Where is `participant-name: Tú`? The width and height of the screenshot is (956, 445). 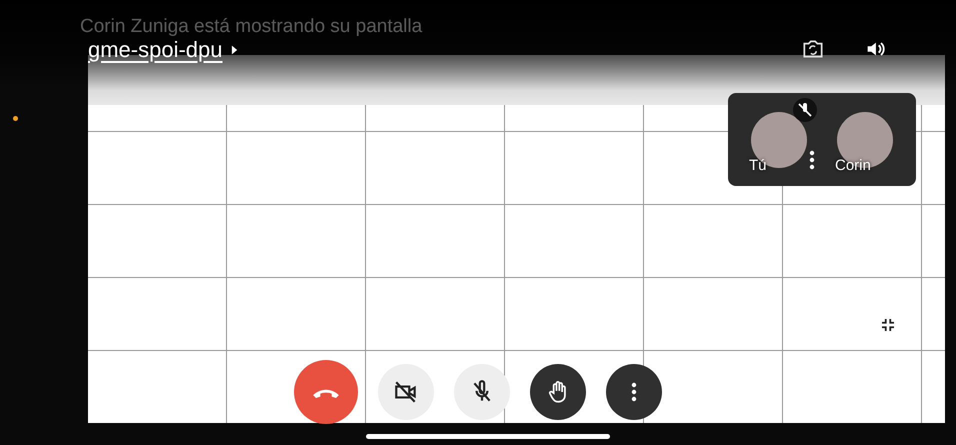
participant-name: Tú is located at coordinates (758, 165).